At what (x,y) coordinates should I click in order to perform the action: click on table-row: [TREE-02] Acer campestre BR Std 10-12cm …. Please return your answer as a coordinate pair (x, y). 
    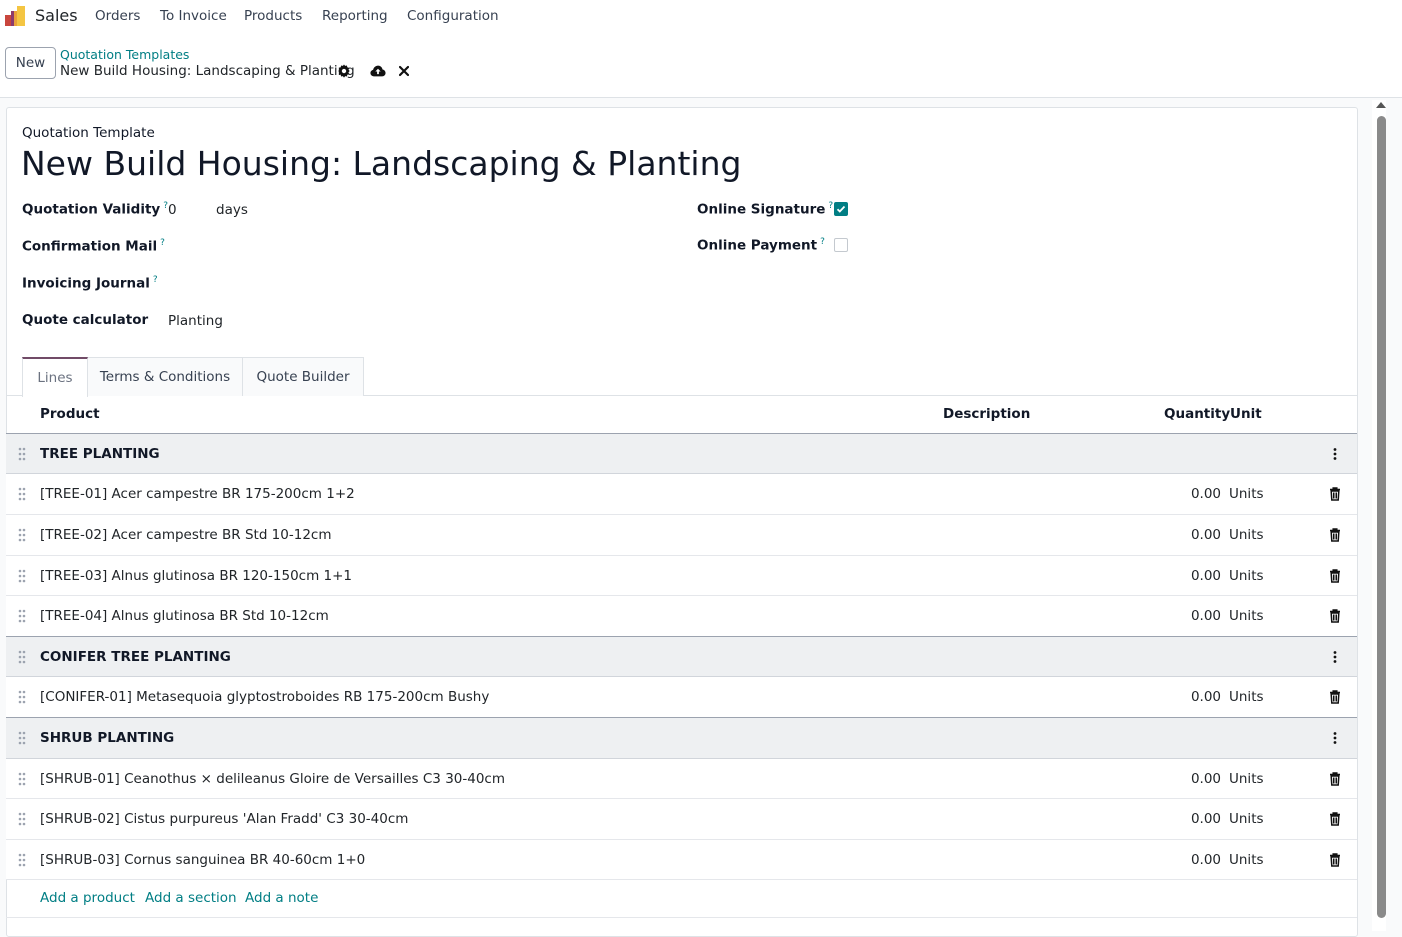
    Looking at the image, I should click on (681, 535).